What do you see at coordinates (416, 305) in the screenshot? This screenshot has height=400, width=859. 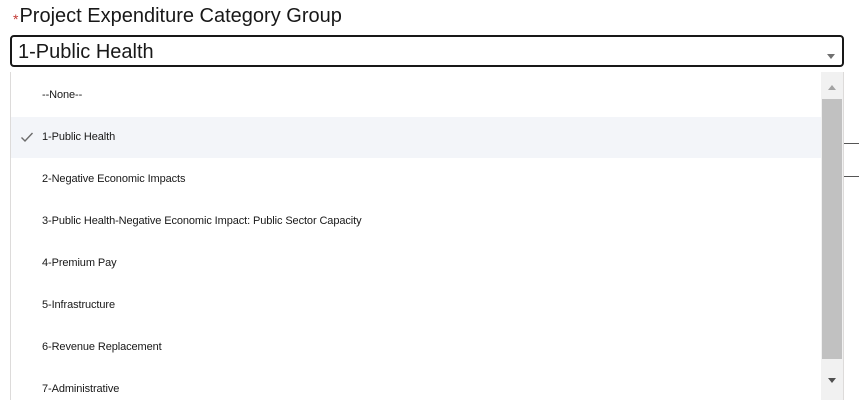 I see `option-infrastructure: 5-Infrastructure` at bounding box center [416, 305].